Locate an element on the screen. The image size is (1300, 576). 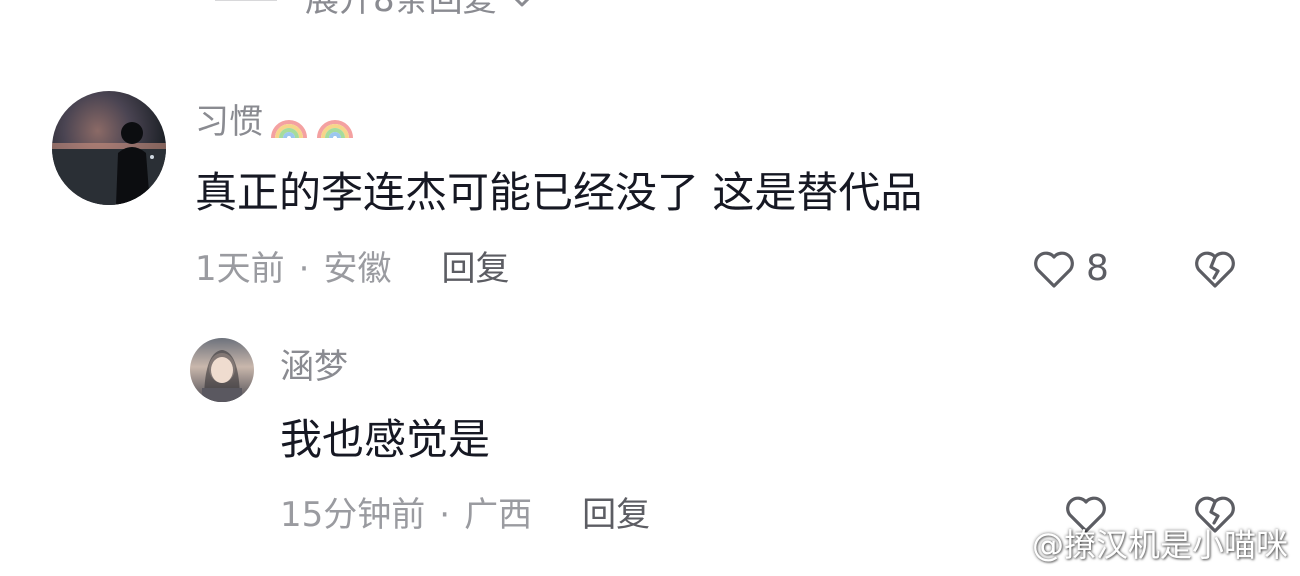
weibo-watermark: @撩汉机是小喵咪 is located at coordinates (1138, 543).